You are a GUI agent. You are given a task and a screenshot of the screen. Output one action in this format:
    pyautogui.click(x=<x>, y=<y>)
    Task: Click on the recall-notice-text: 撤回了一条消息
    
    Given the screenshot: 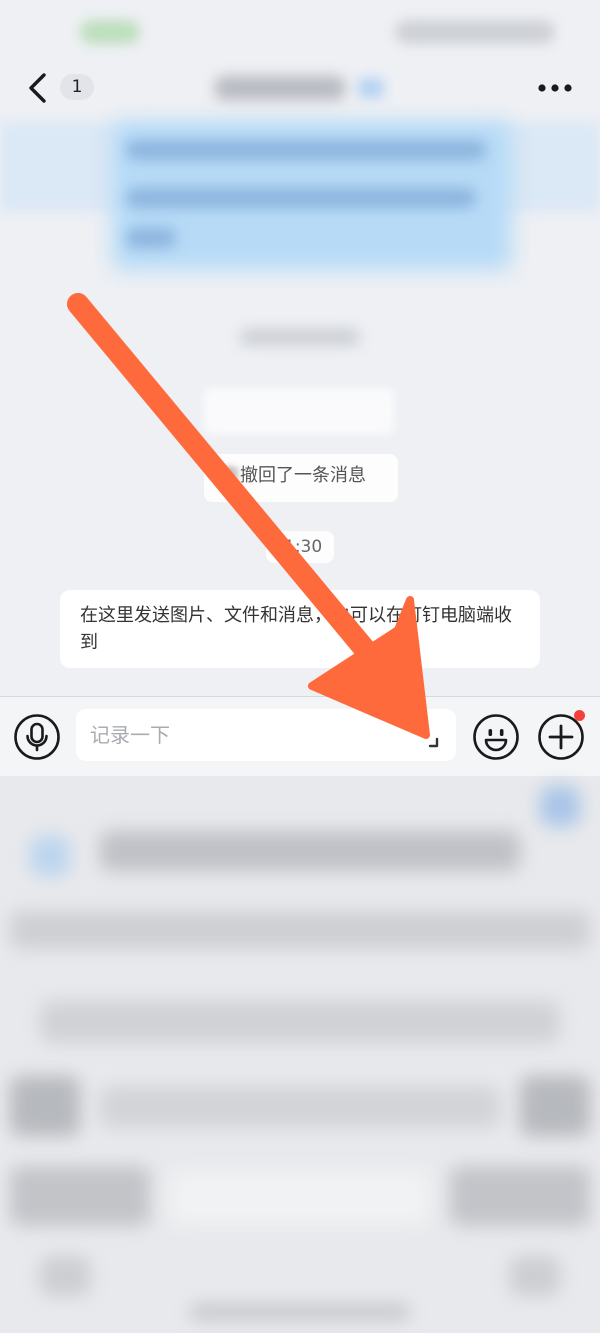 What is the action you would take?
    pyautogui.click(x=303, y=475)
    